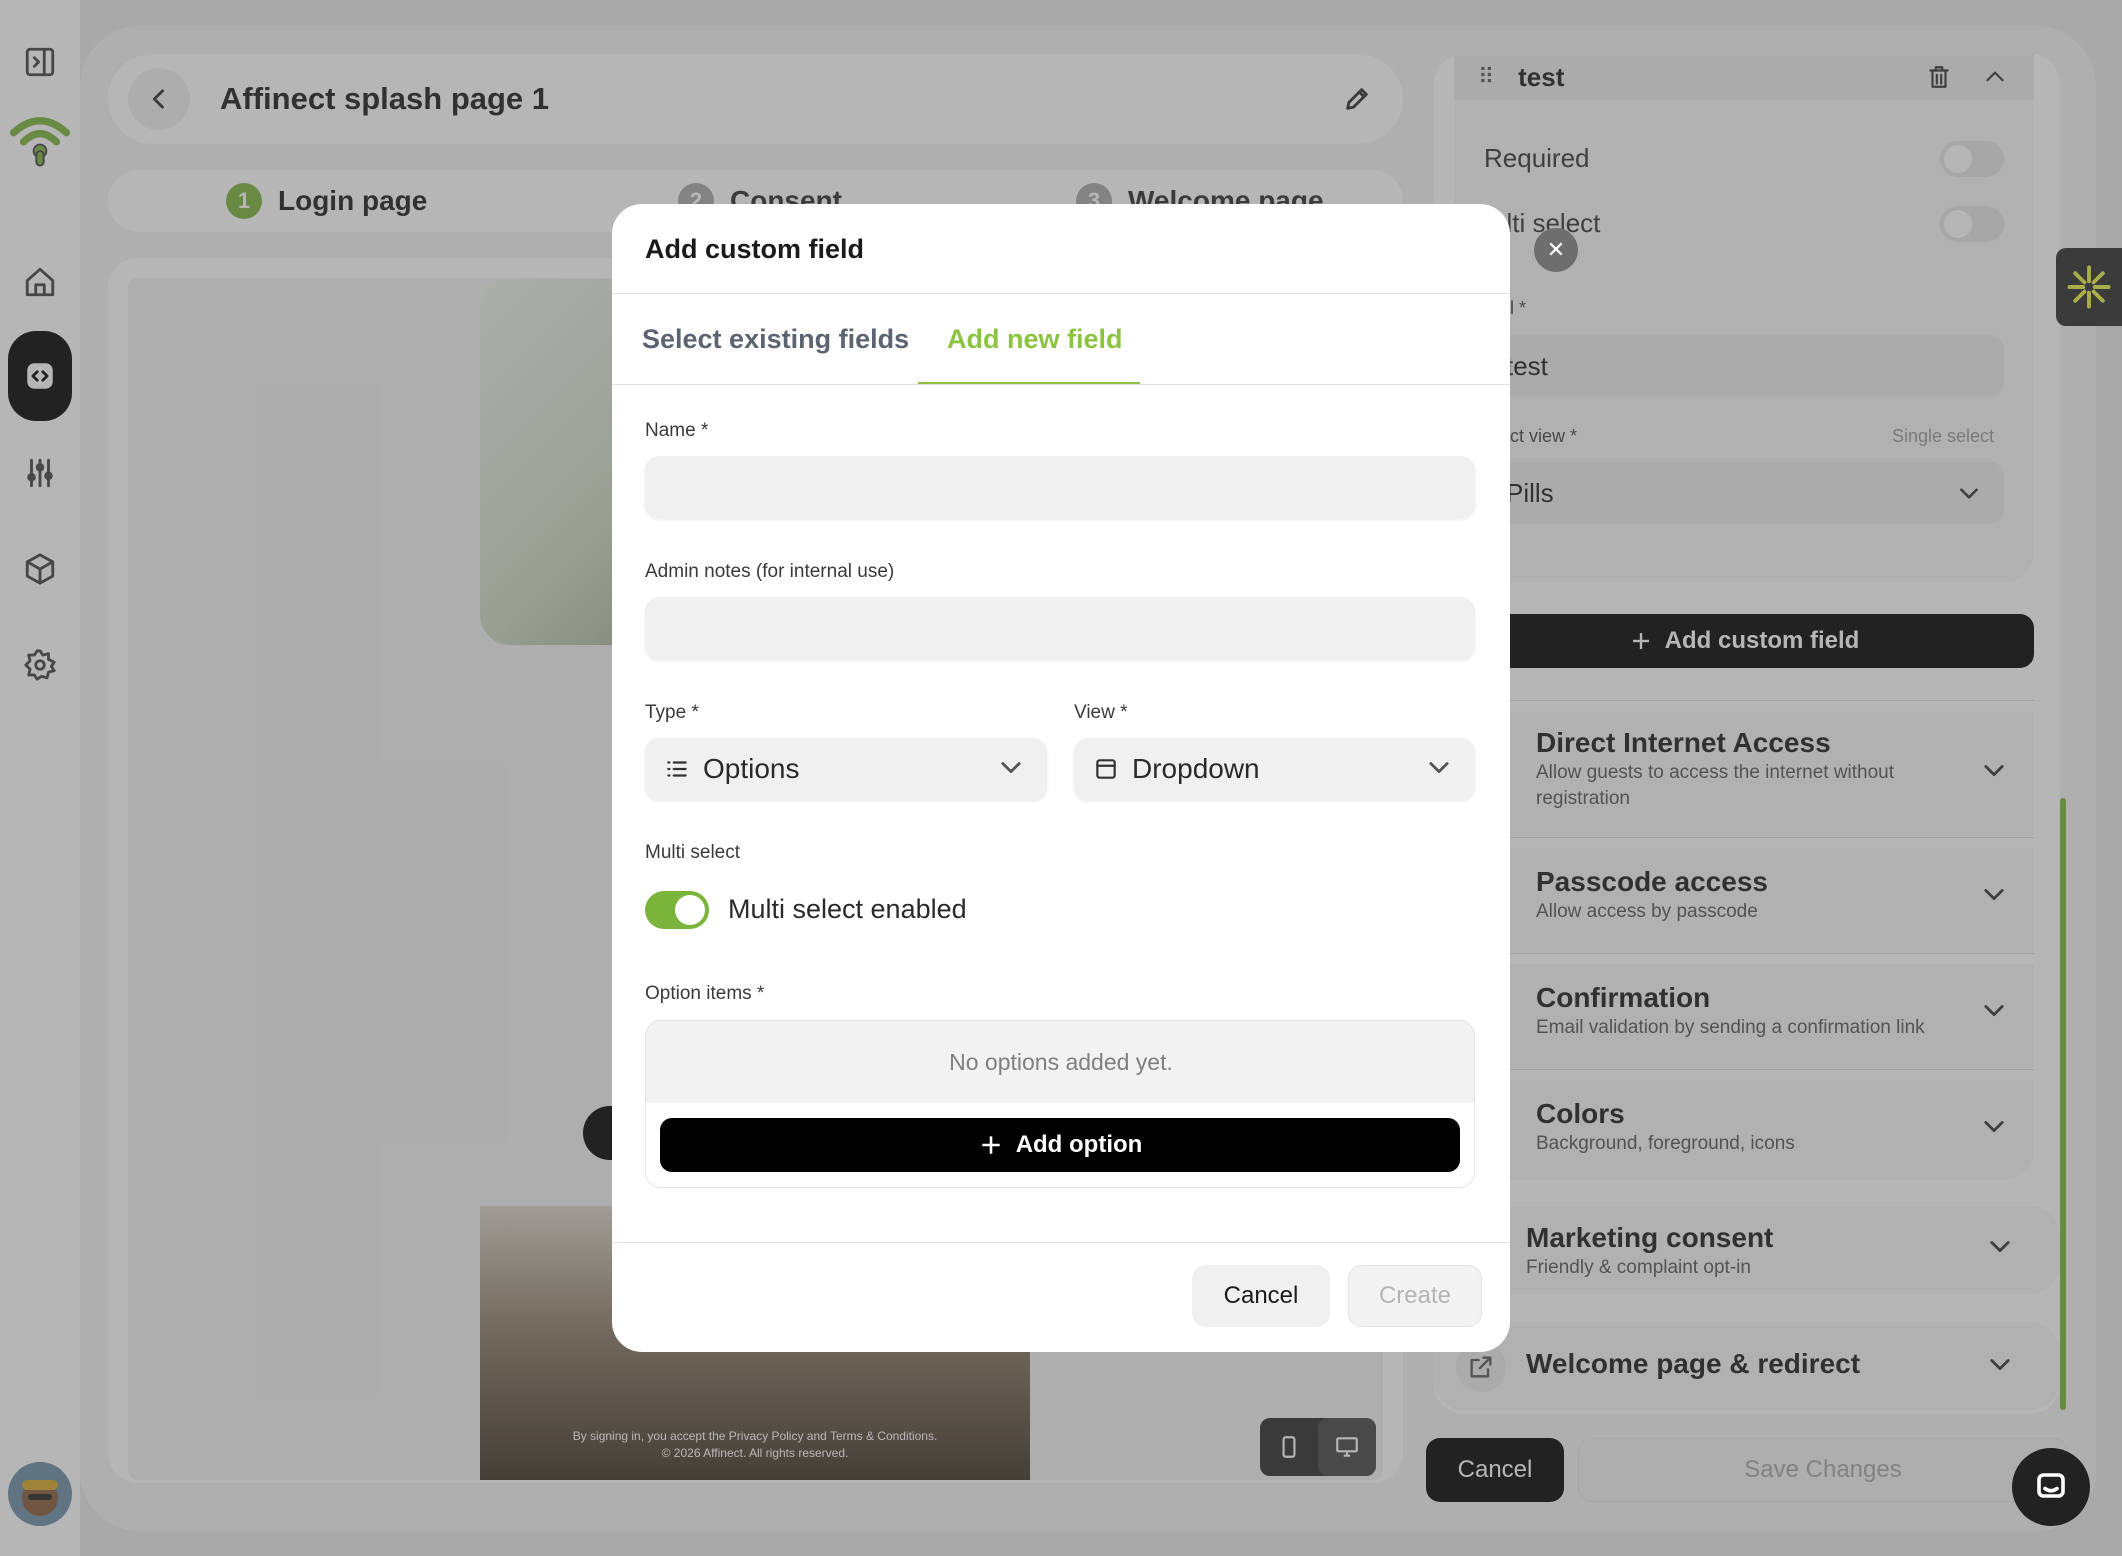  Describe the element at coordinates (755, 249) in the screenshot. I see `modal-title: Add custom field` at that location.